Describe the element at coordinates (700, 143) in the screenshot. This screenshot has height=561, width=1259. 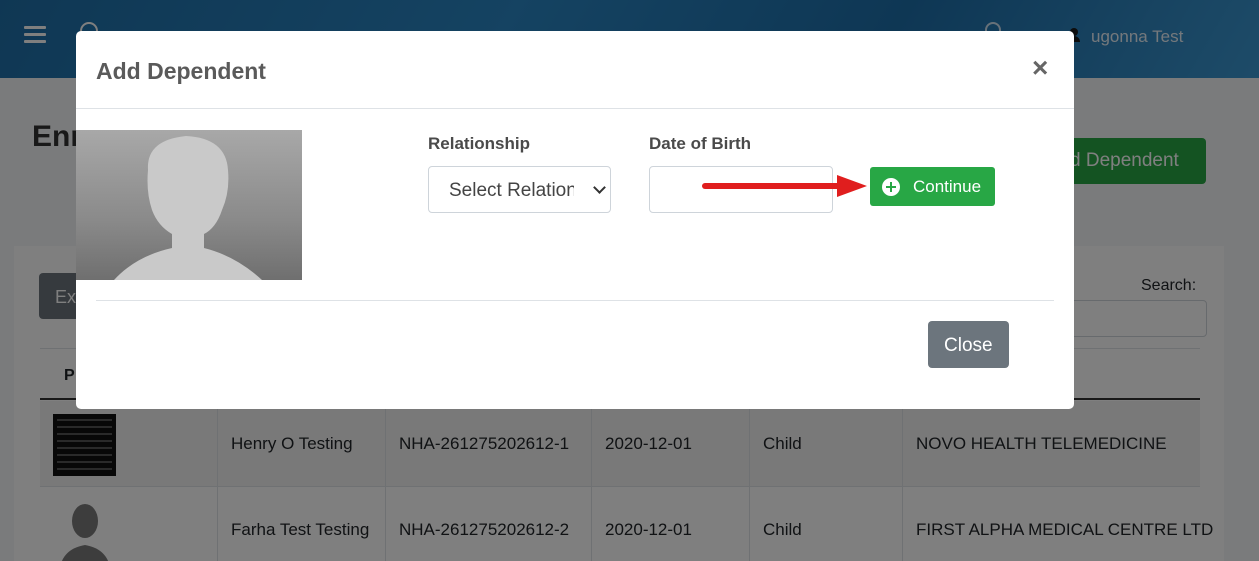
I see `dob-label: Date of Birth` at that location.